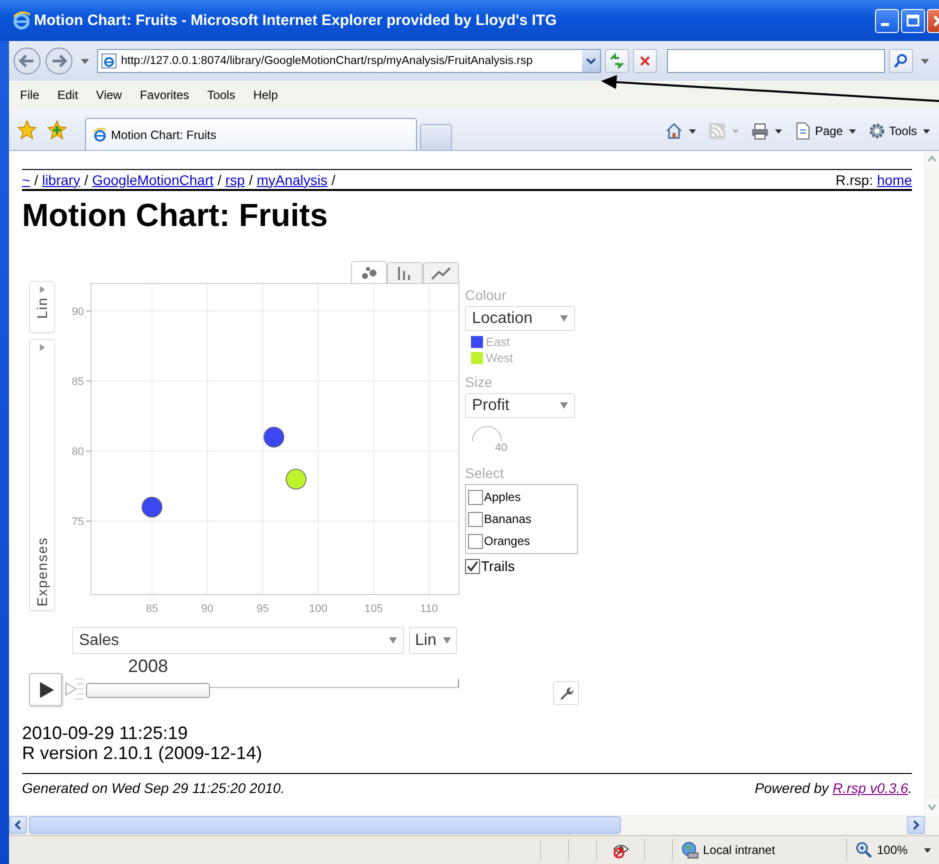 This screenshot has height=864, width=939. Describe the element at coordinates (864, 850) in the screenshot. I see `zoom-icon` at that location.